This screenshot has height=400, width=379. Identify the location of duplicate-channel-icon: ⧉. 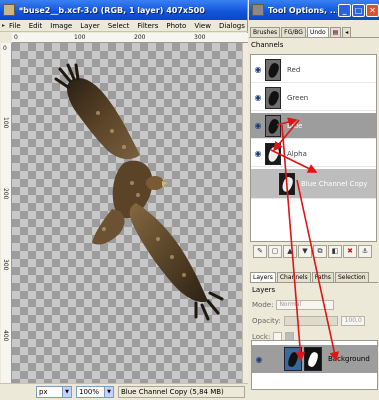
(320, 251).